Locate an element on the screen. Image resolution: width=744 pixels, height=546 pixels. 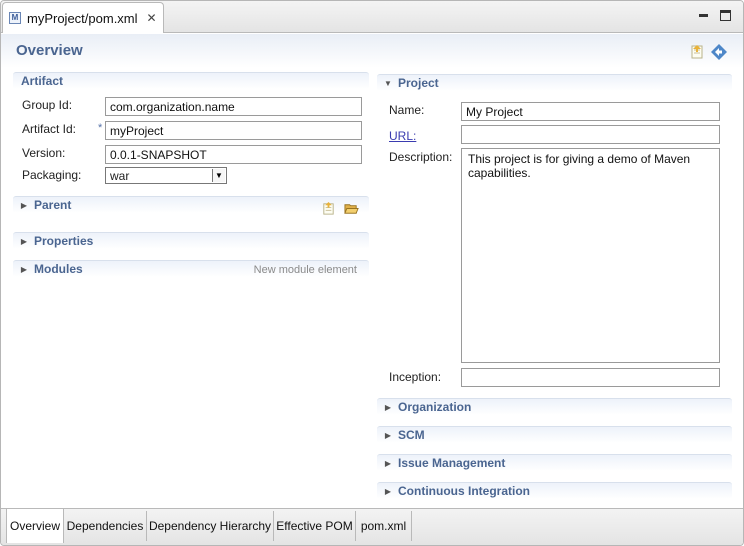
organization-section-title: Organization is located at coordinates (435, 407).